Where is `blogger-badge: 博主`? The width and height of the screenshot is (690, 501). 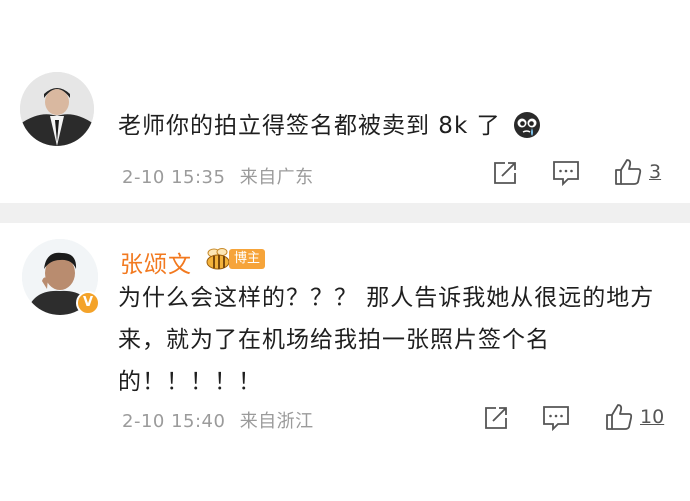
blogger-badge: 博主 is located at coordinates (235, 259).